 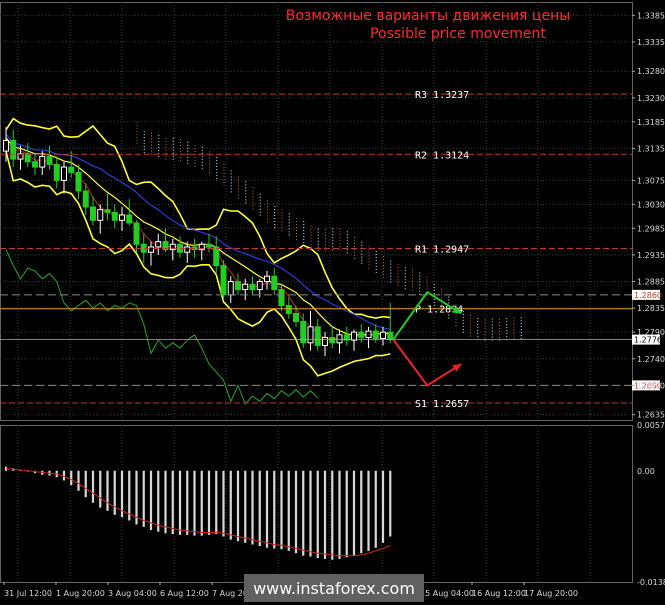 I want to click on x-tick-label: 6 Aug 12:00, so click(x=184, y=593).